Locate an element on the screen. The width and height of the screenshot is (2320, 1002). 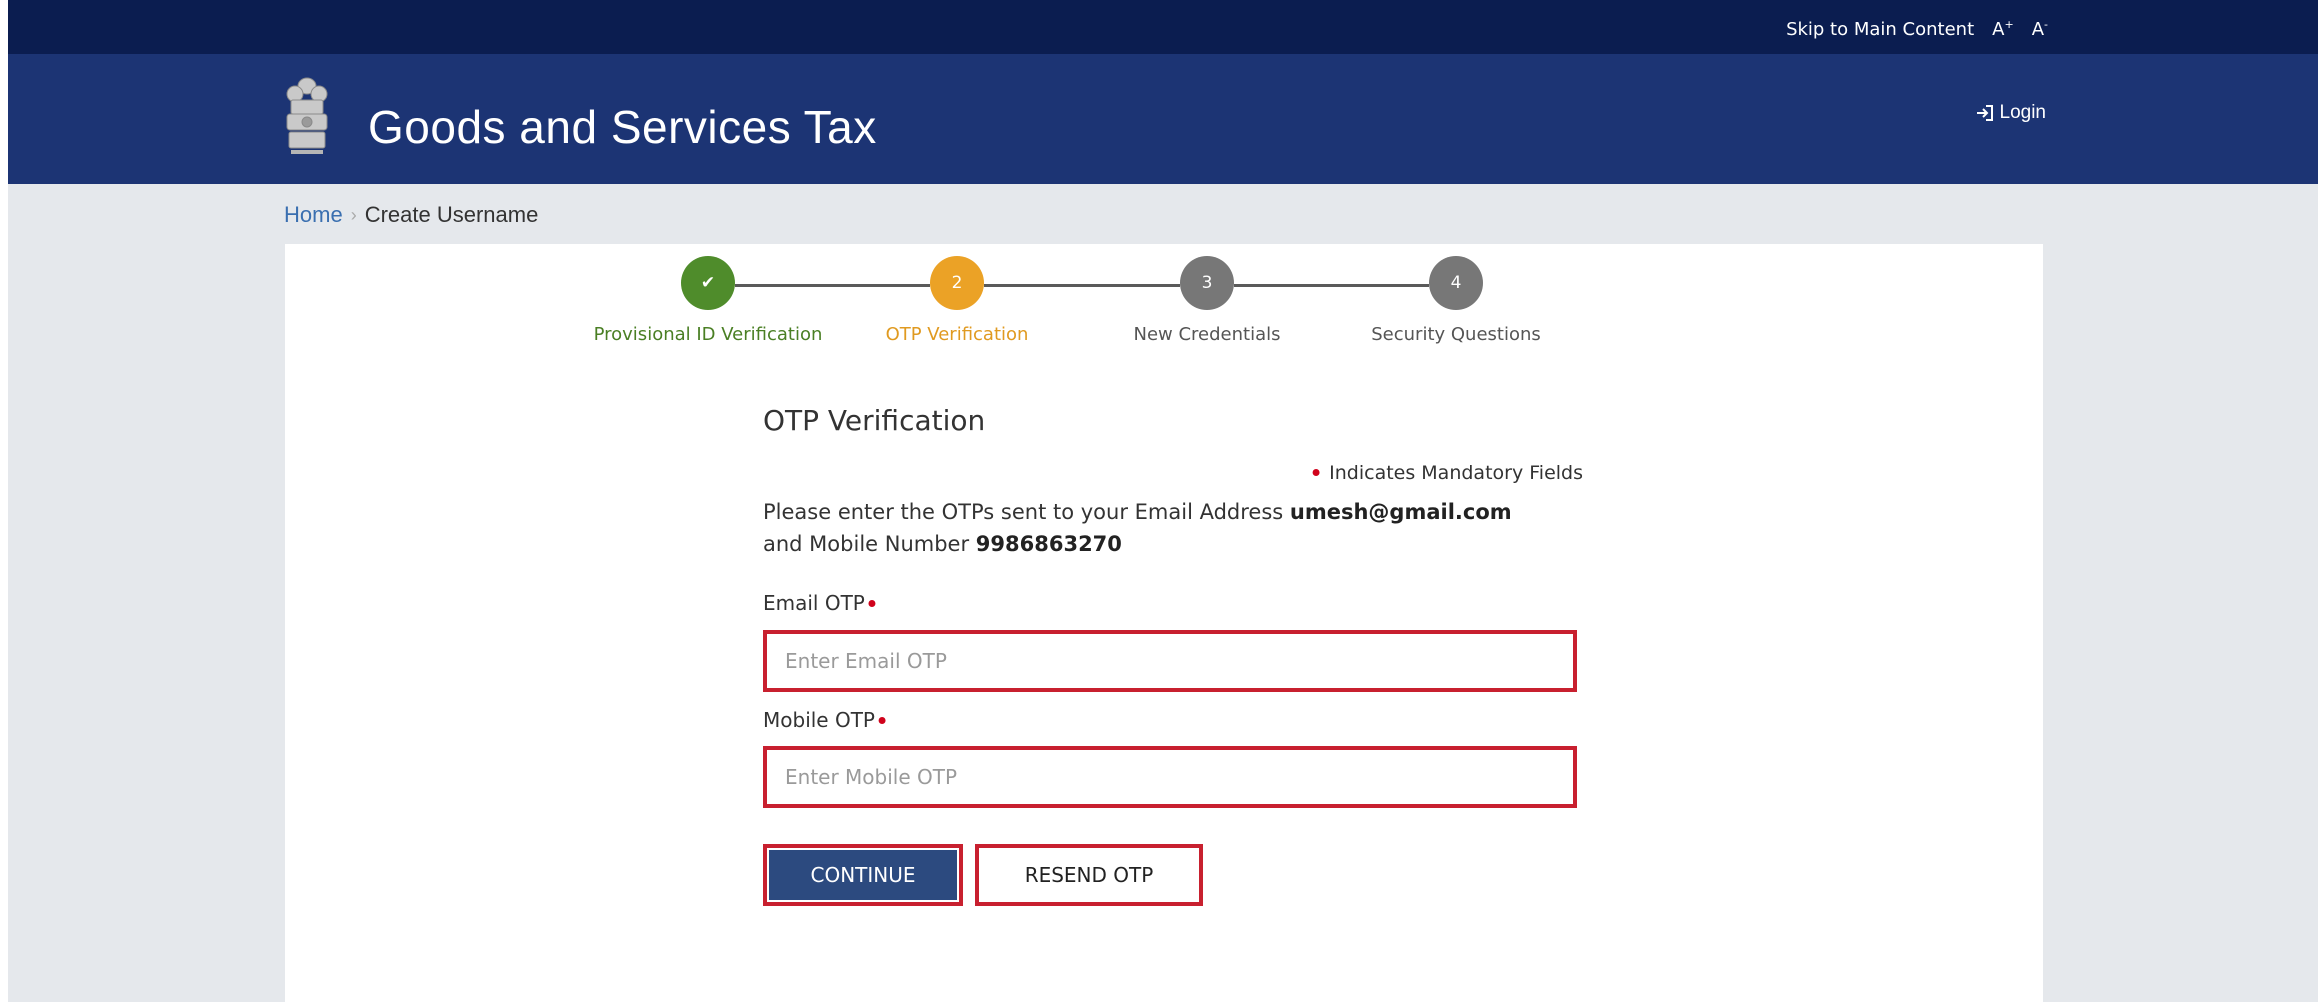
resend-otp-button: RESEND OTP is located at coordinates (1089, 875).